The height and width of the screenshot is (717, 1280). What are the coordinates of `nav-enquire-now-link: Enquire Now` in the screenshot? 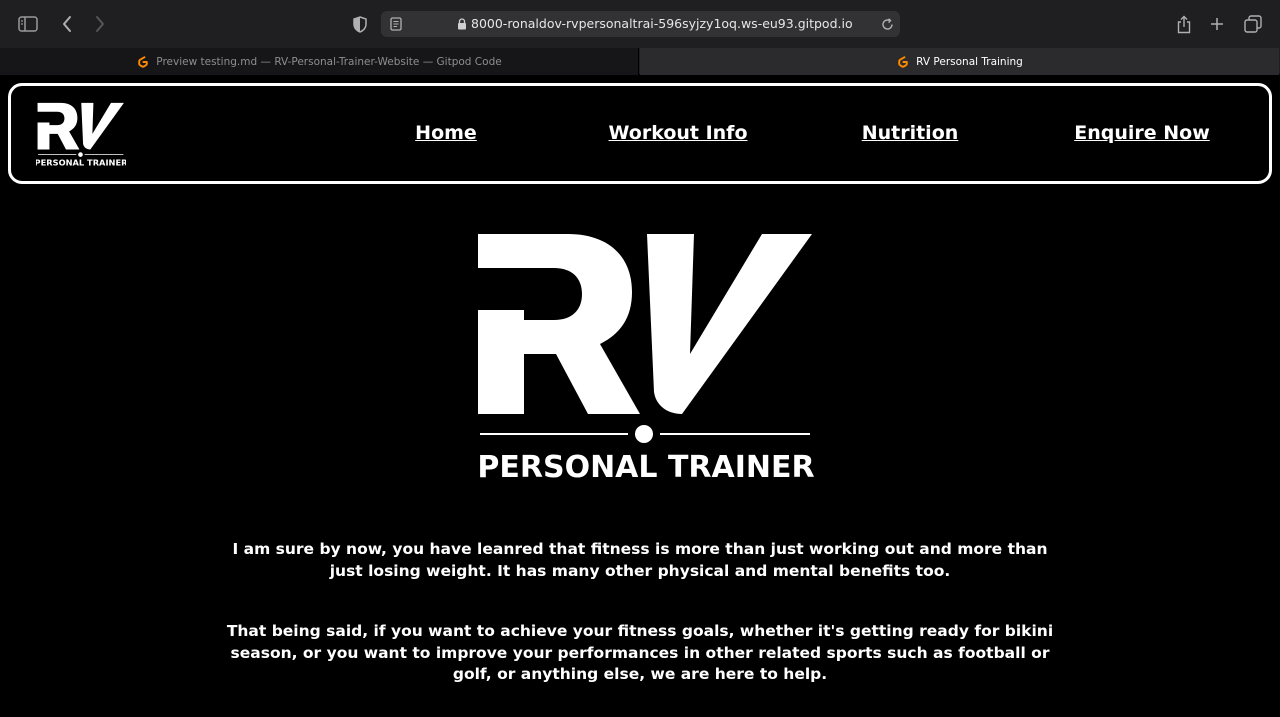 It's located at (1142, 133).